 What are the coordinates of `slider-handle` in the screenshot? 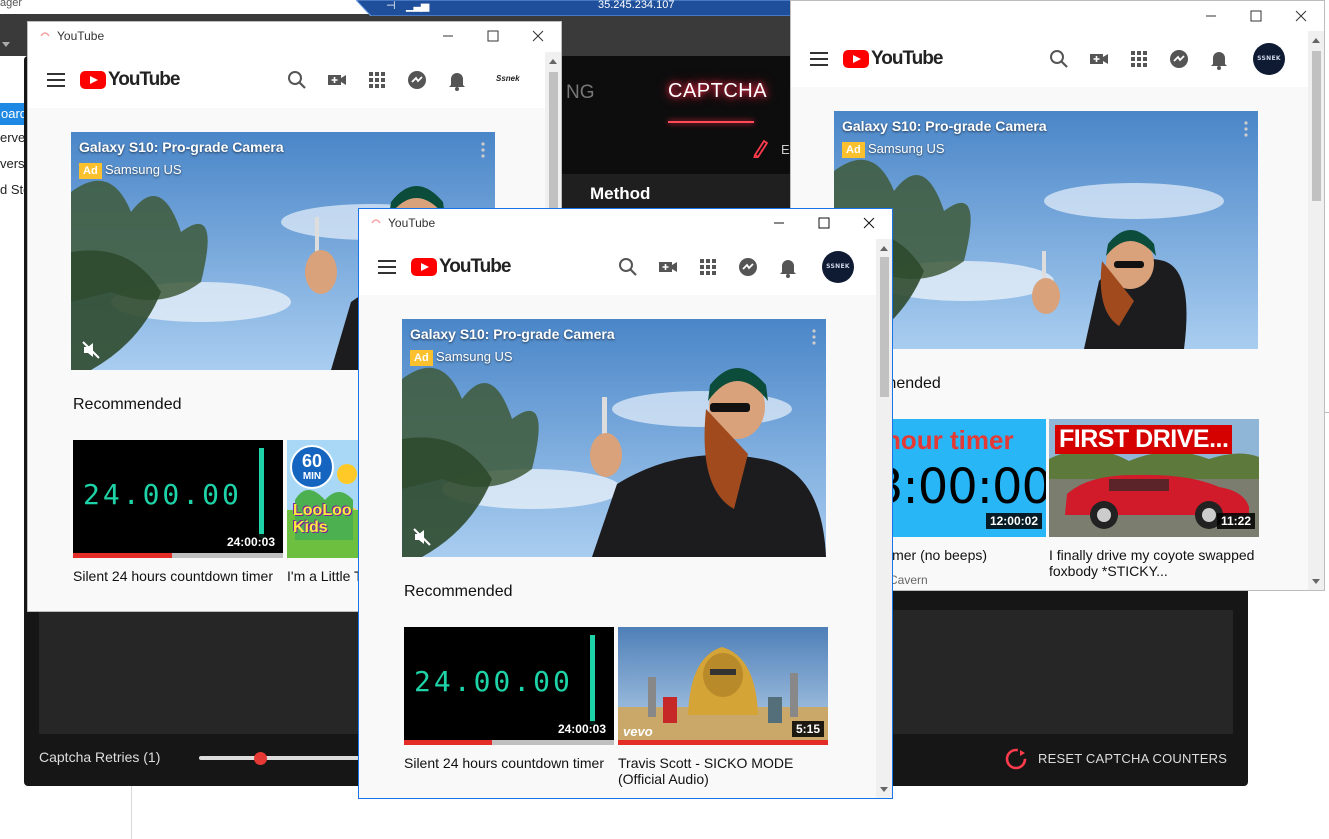 It's located at (260, 758).